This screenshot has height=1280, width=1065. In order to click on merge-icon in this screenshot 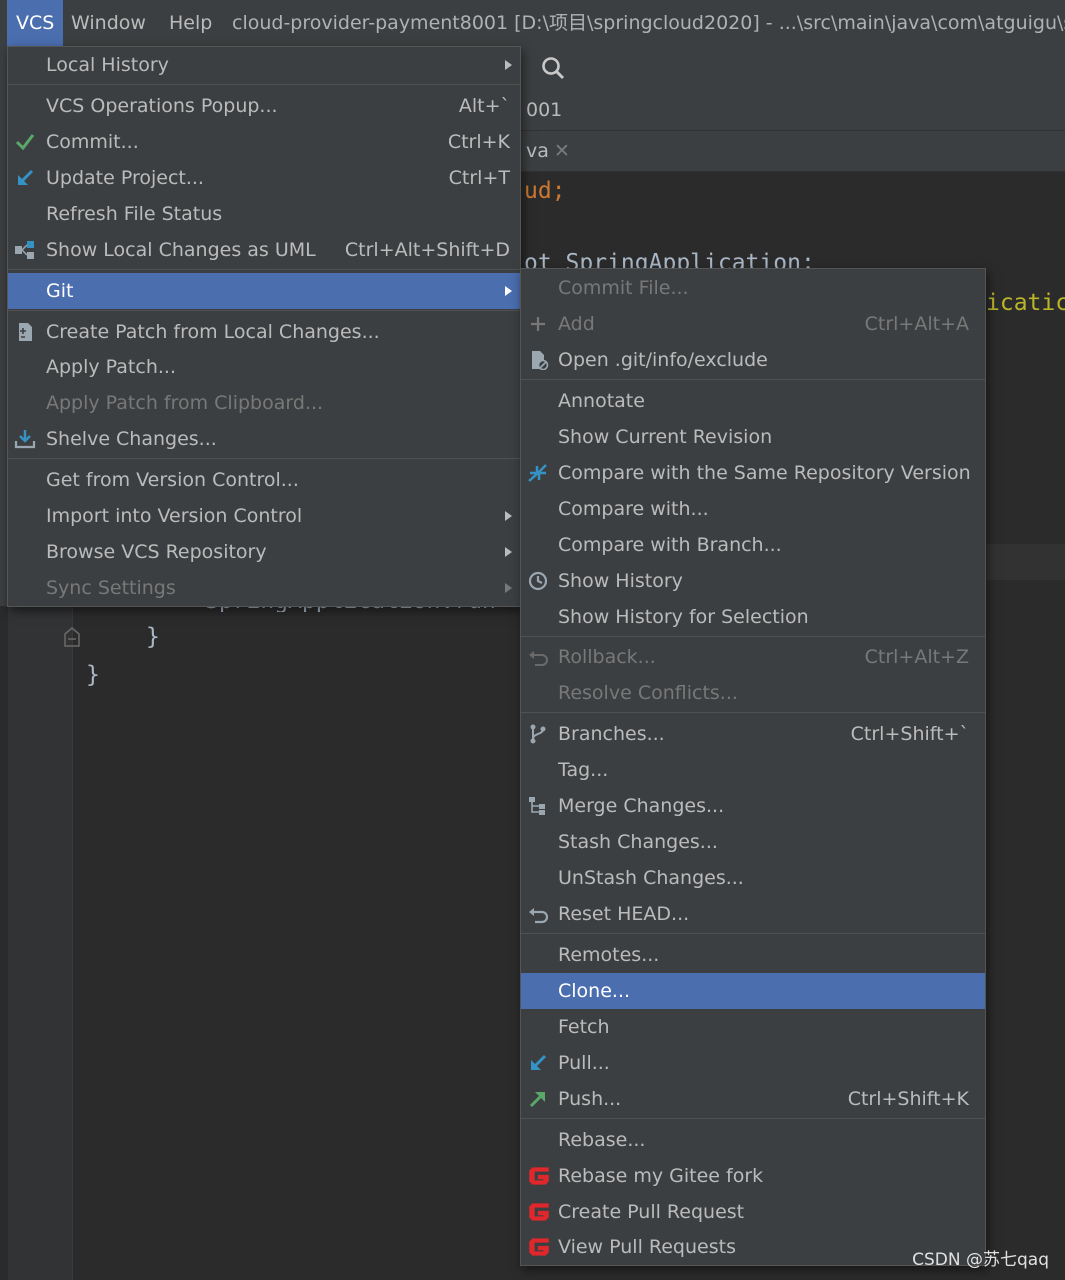, I will do `click(537, 806)`.